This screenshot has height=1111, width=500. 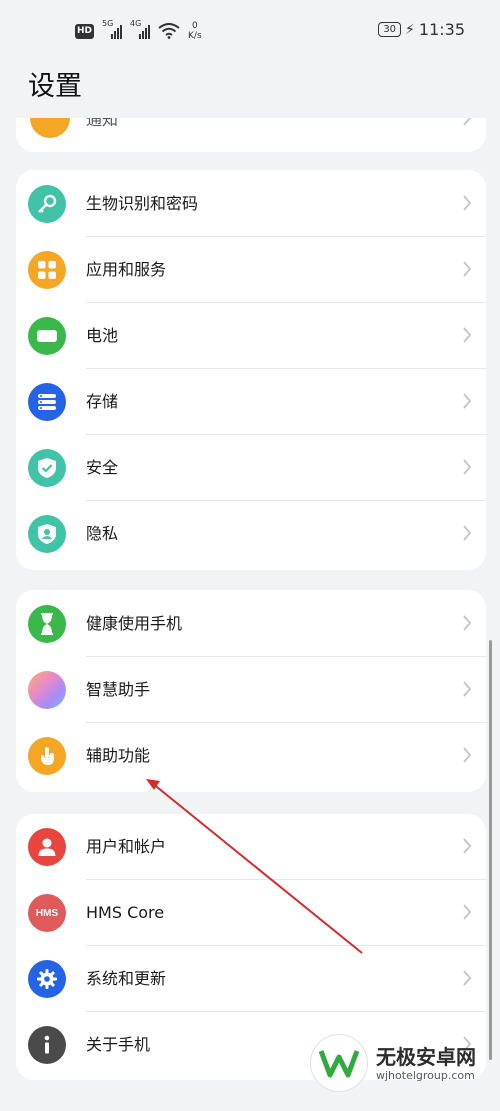 I want to click on hourglass-icon, so click(x=47, y=624).